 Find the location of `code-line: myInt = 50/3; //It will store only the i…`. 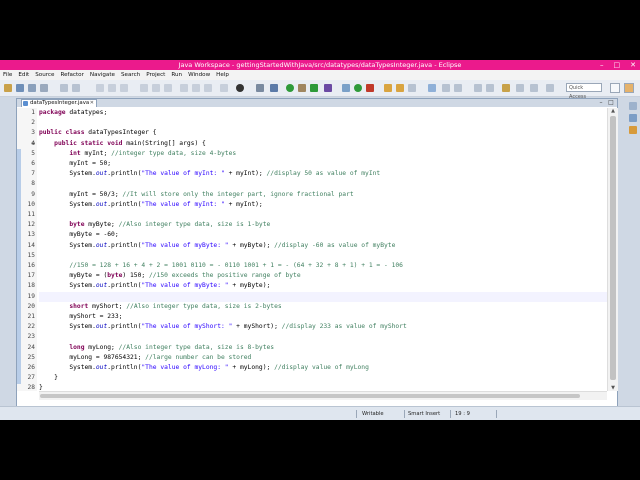

code-line: myInt = 50/3; //It will store only the i… is located at coordinates (323, 195).